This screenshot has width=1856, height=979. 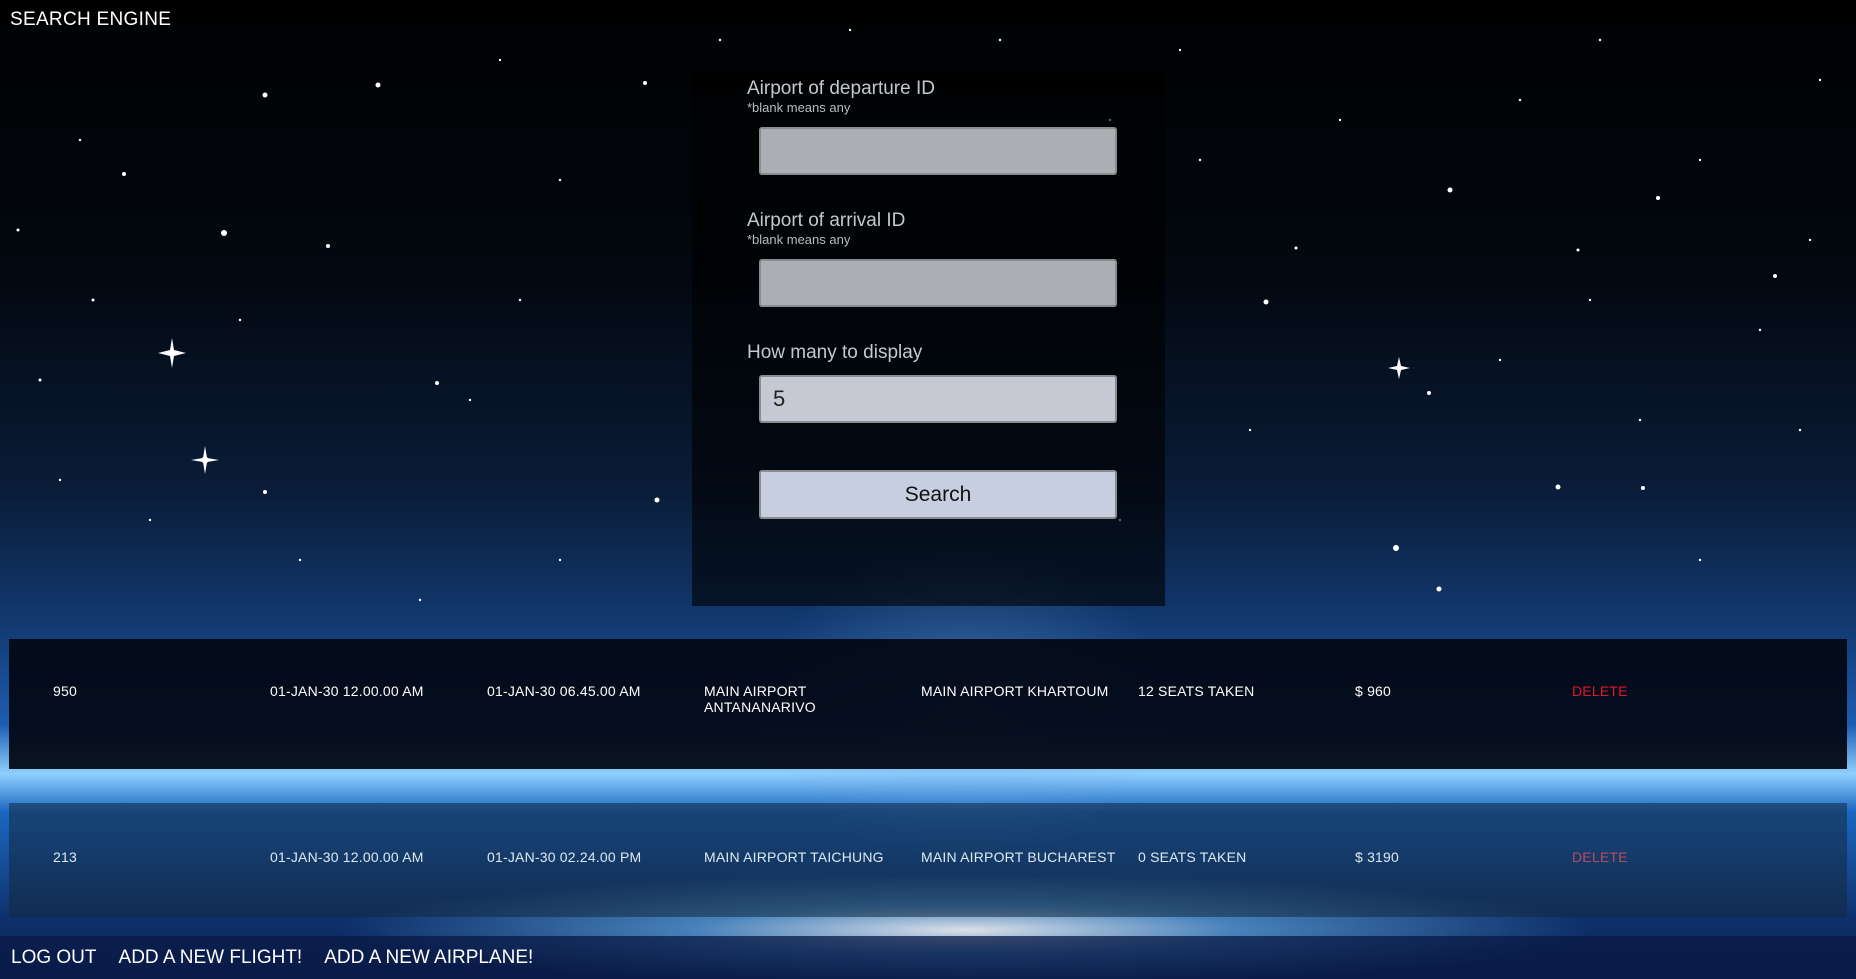 I want to click on seats-taken: 0 SEATS TAKEN, so click(x=1192, y=857).